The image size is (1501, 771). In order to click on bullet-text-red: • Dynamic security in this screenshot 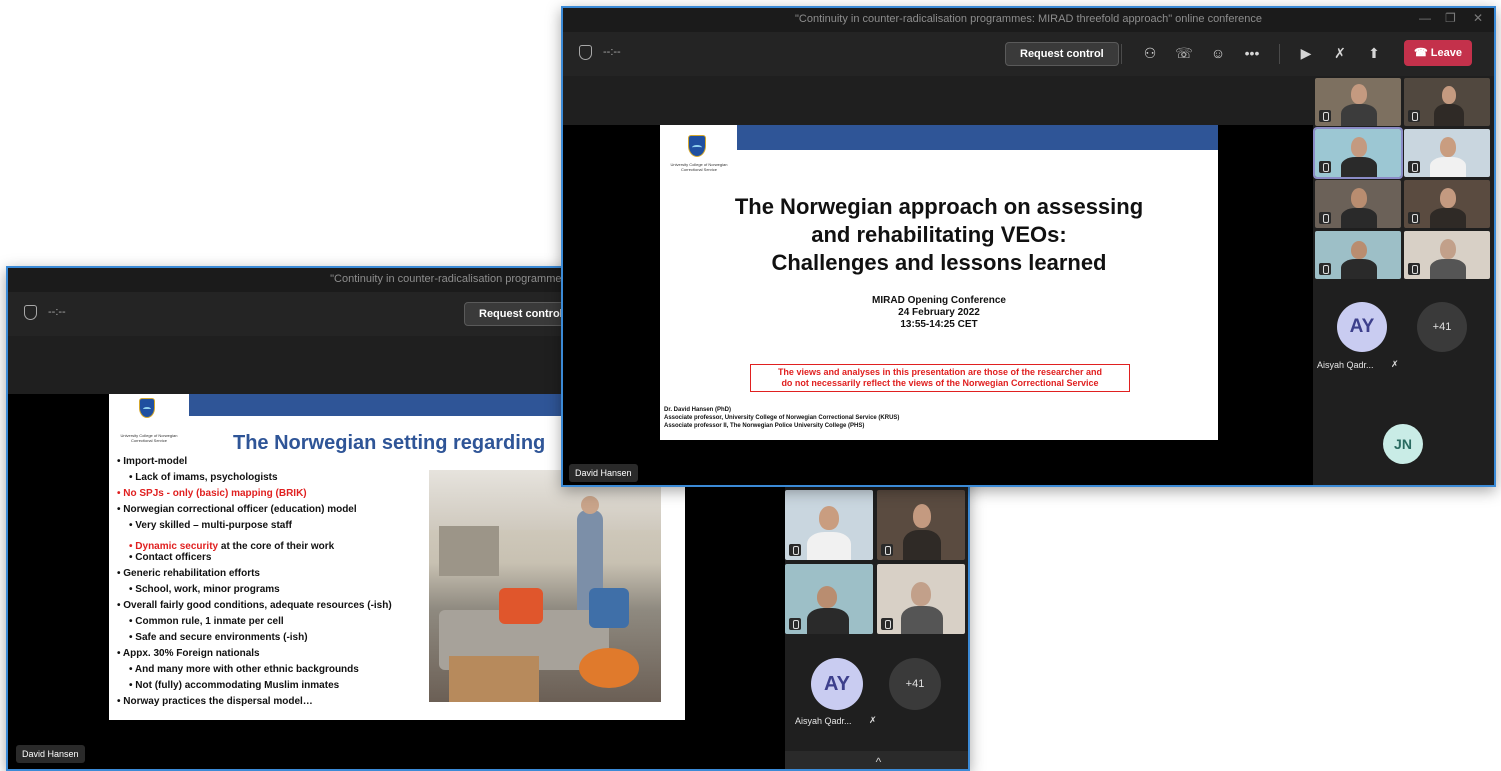, I will do `click(174, 546)`.